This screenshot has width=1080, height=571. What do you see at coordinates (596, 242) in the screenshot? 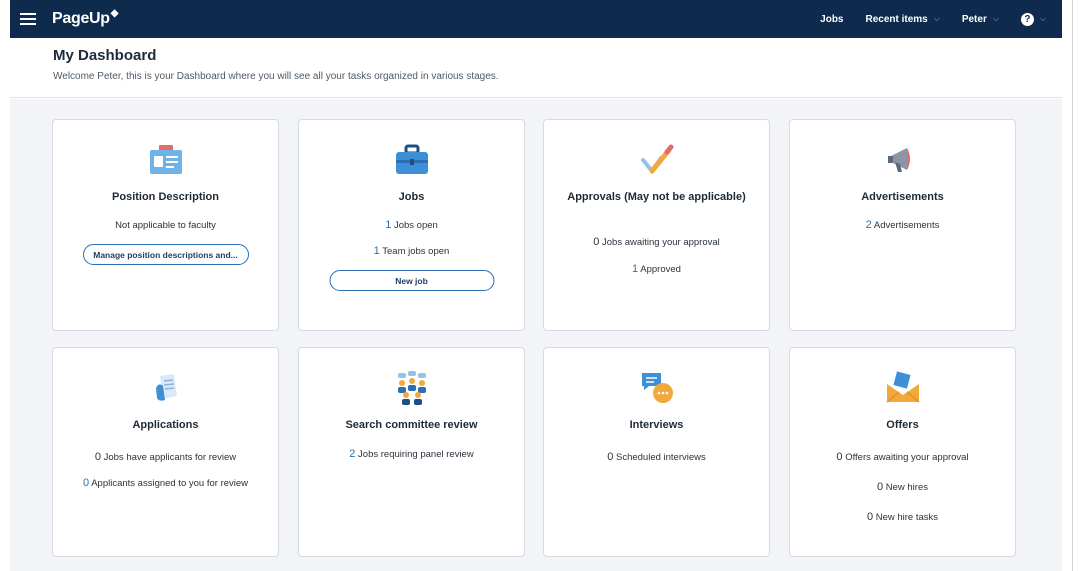
I see `approvals-awaiting-count: 0` at bounding box center [596, 242].